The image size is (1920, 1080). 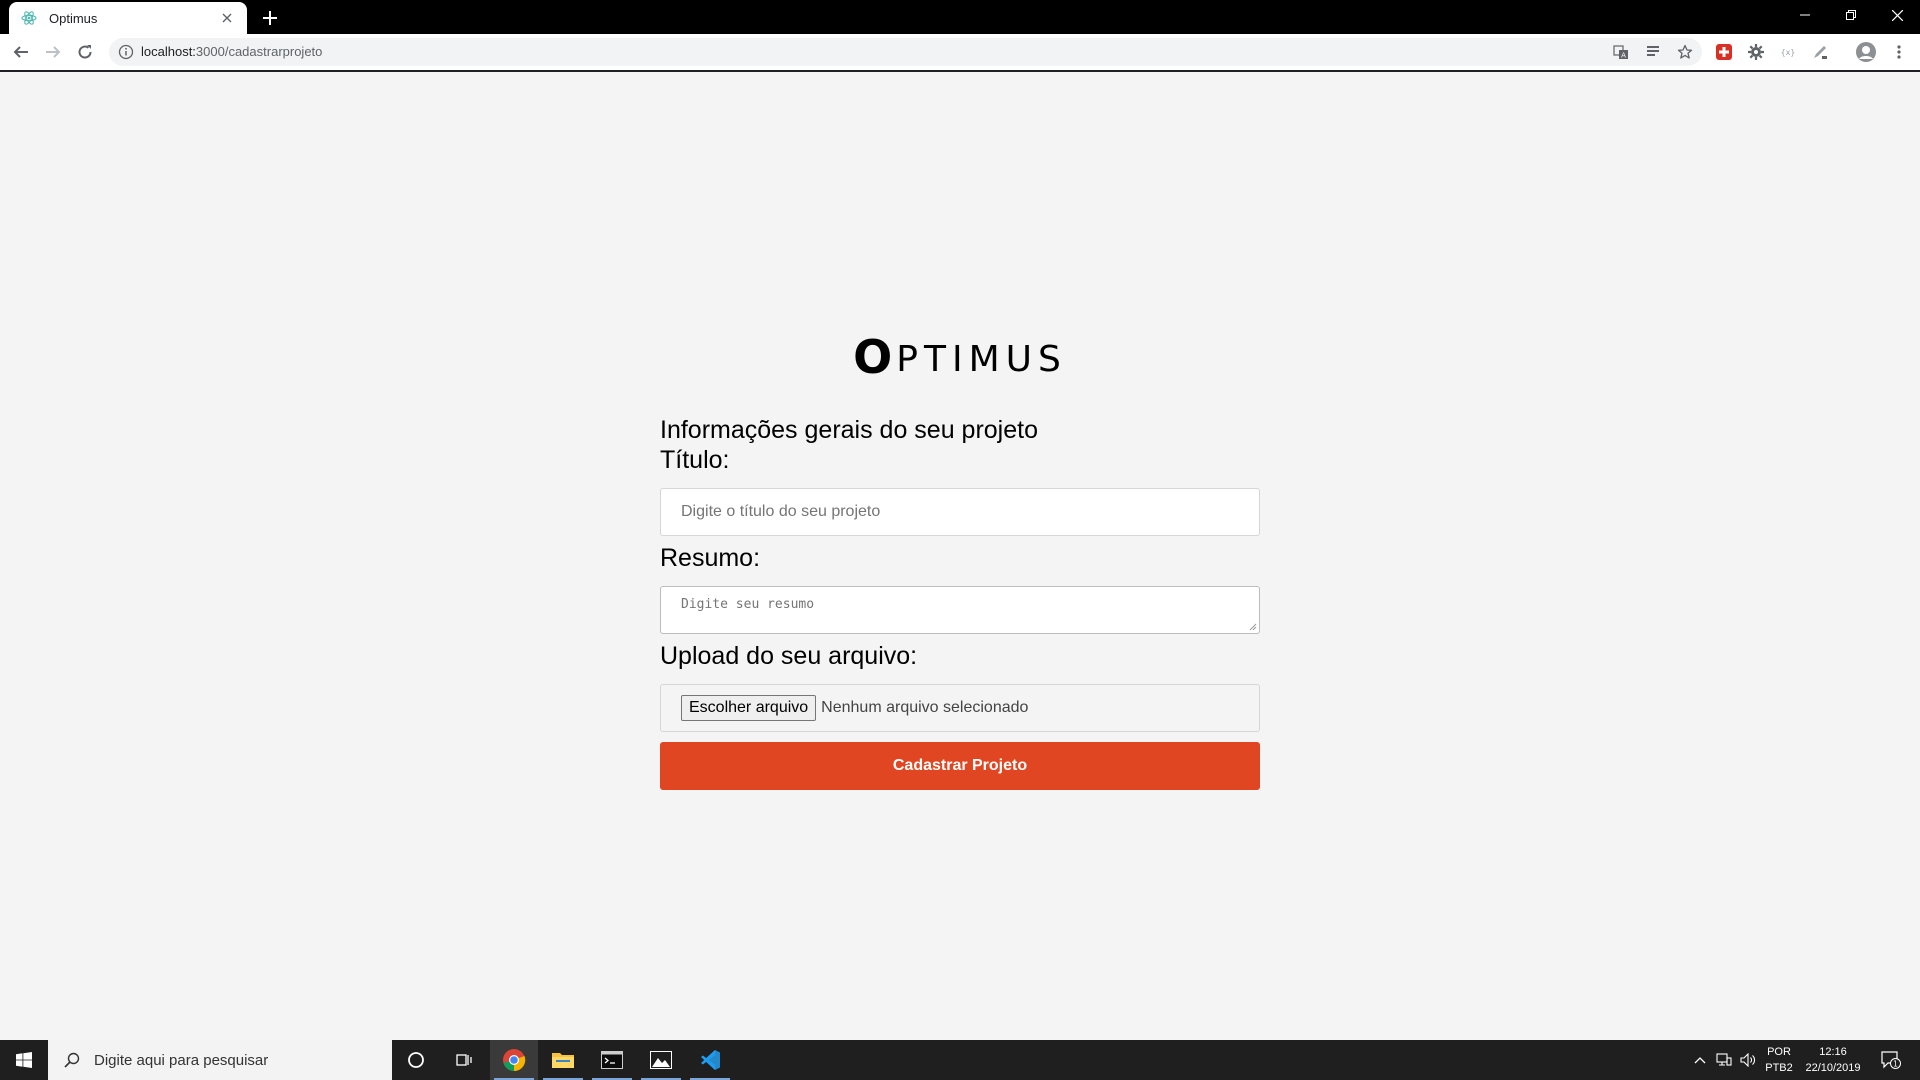 What do you see at coordinates (1724, 1060) in the screenshot?
I see `network-icon` at bounding box center [1724, 1060].